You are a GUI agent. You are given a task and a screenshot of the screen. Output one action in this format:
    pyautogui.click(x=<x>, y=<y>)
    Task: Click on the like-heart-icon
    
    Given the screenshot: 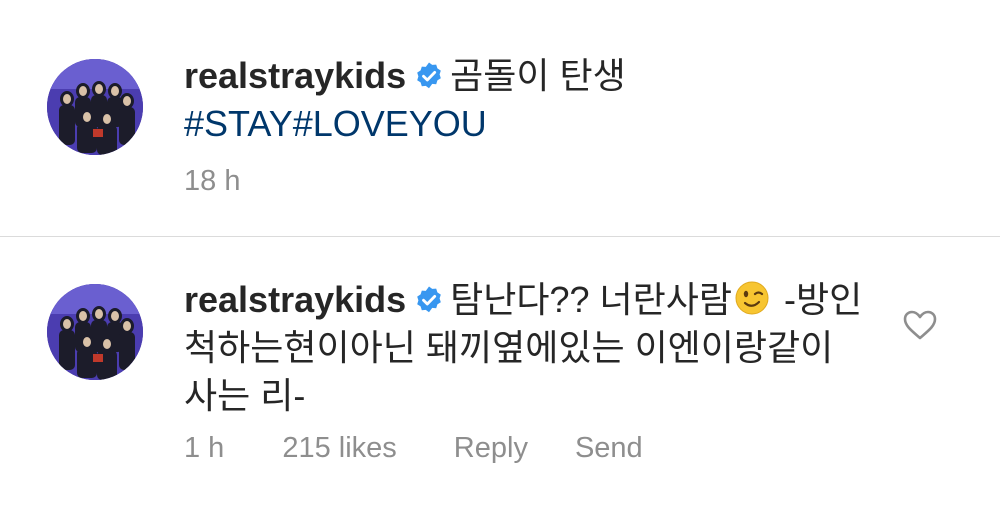 What is the action you would take?
    pyautogui.click(x=920, y=325)
    